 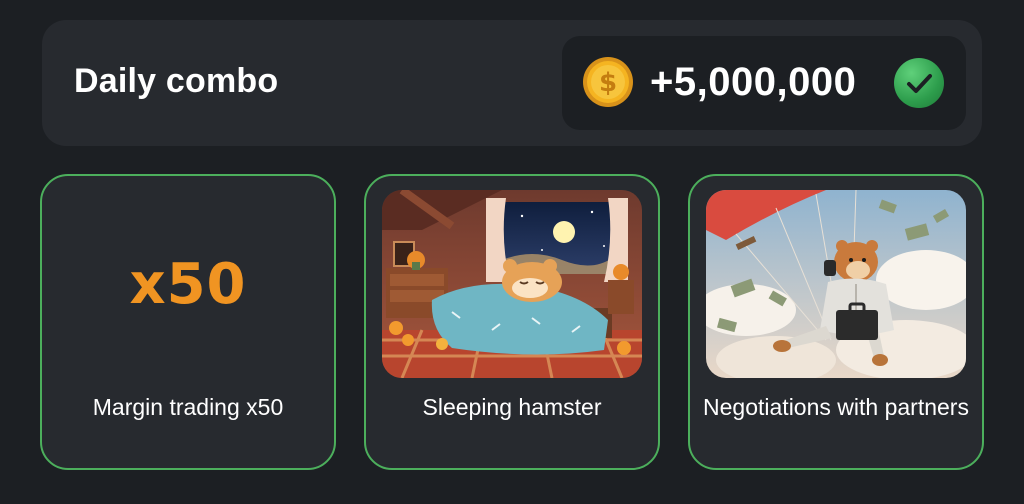 What do you see at coordinates (176, 81) in the screenshot?
I see `page-title: Daily combo` at bounding box center [176, 81].